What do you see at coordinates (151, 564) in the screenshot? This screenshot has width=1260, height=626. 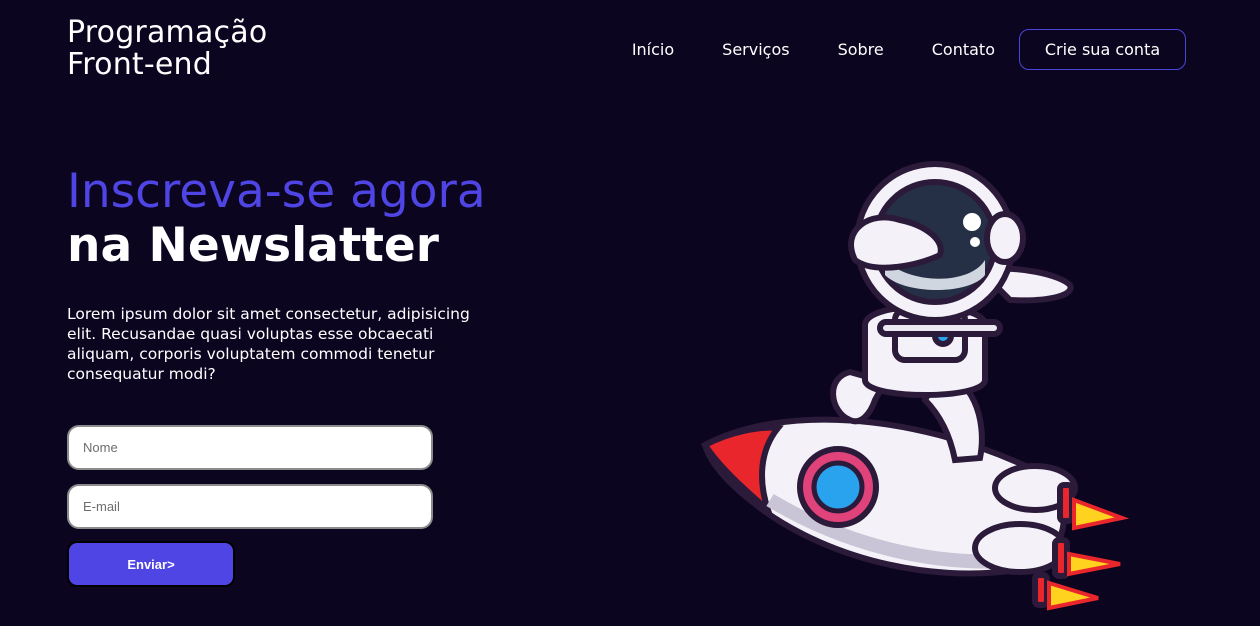 I see `submit-button: Enviar>` at bounding box center [151, 564].